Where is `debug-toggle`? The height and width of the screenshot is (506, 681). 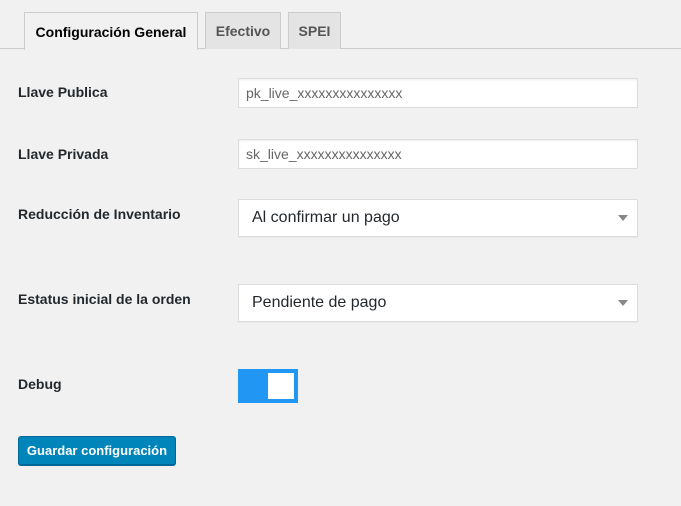
debug-toggle is located at coordinates (268, 386).